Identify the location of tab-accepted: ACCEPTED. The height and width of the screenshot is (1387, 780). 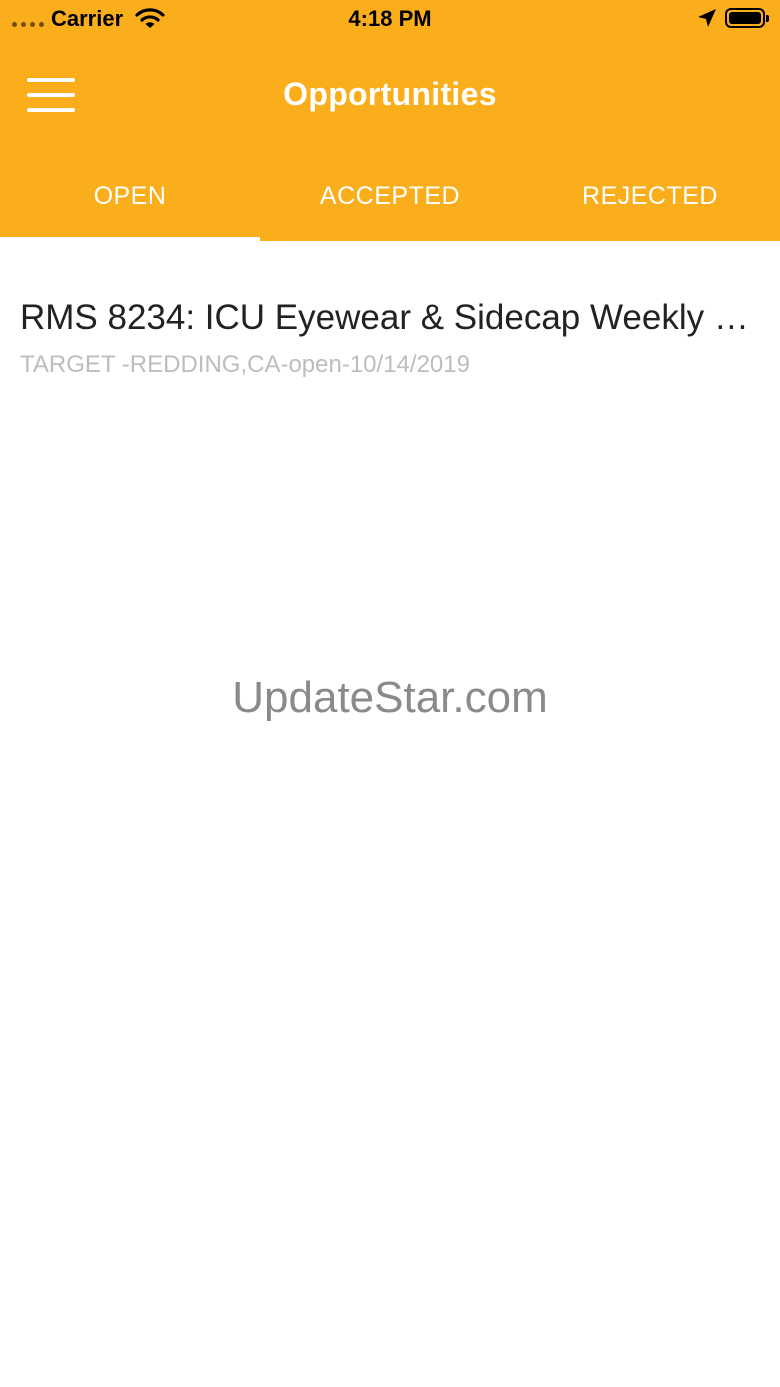
(390, 200).